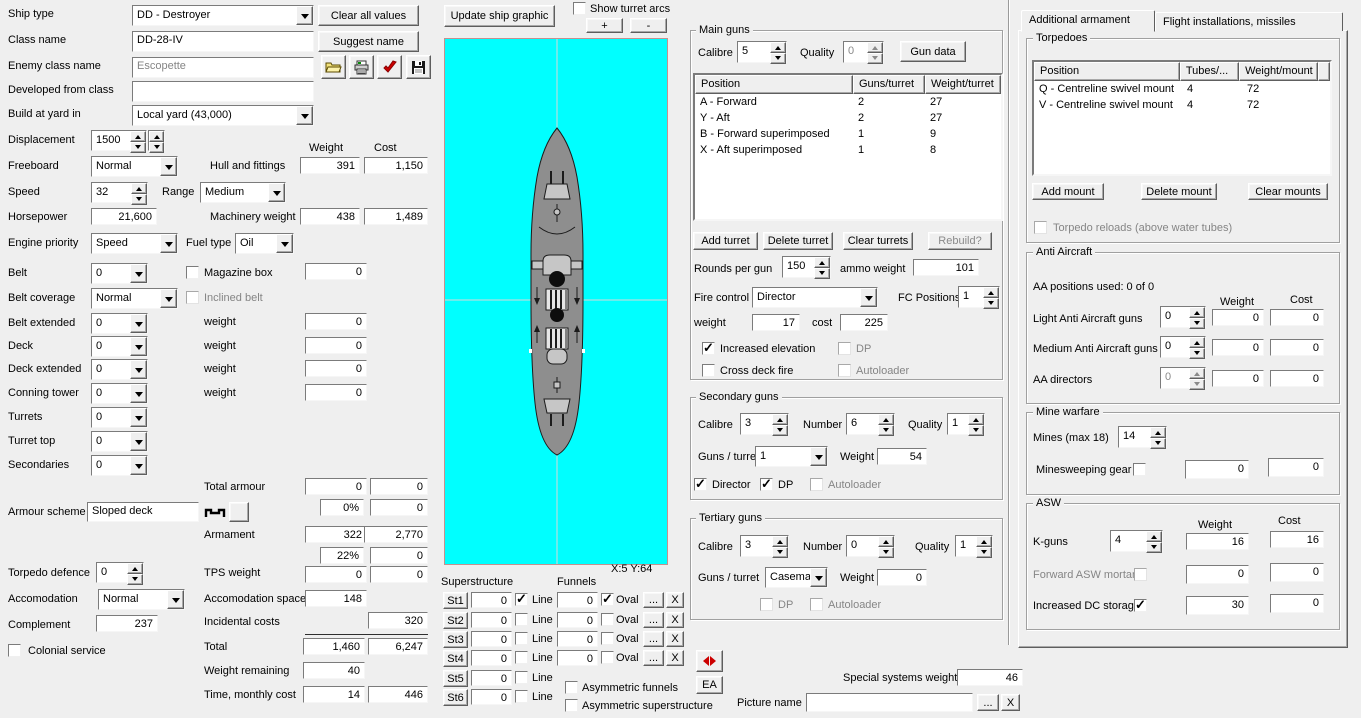 This screenshot has height=718, width=1361. I want to click on colonial-service-checkbox, so click(14, 650).